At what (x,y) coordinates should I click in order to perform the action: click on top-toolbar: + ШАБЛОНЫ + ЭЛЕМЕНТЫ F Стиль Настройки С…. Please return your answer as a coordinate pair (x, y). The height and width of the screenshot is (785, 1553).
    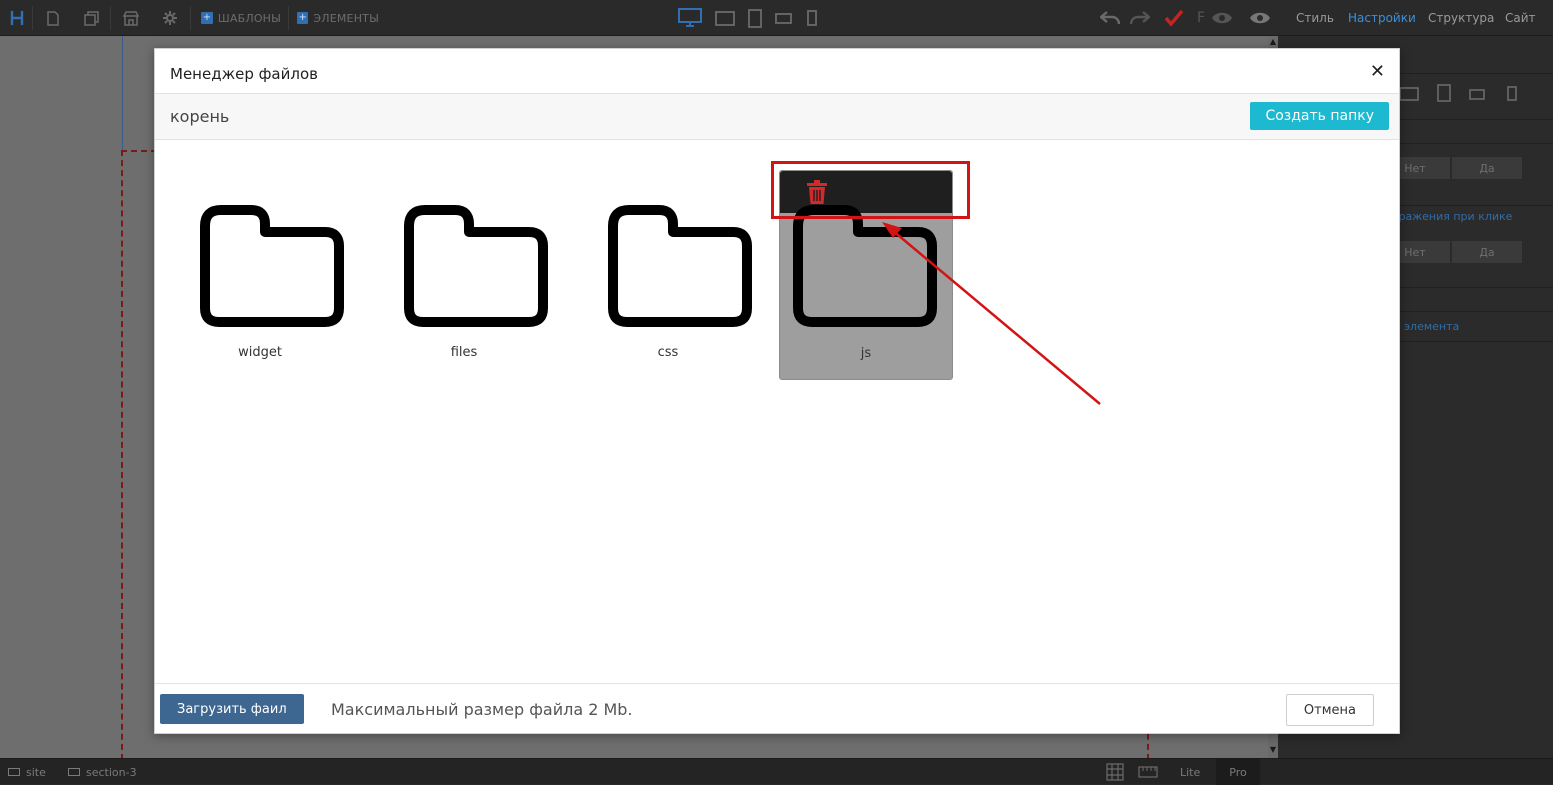
    Looking at the image, I should click on (776, 18).